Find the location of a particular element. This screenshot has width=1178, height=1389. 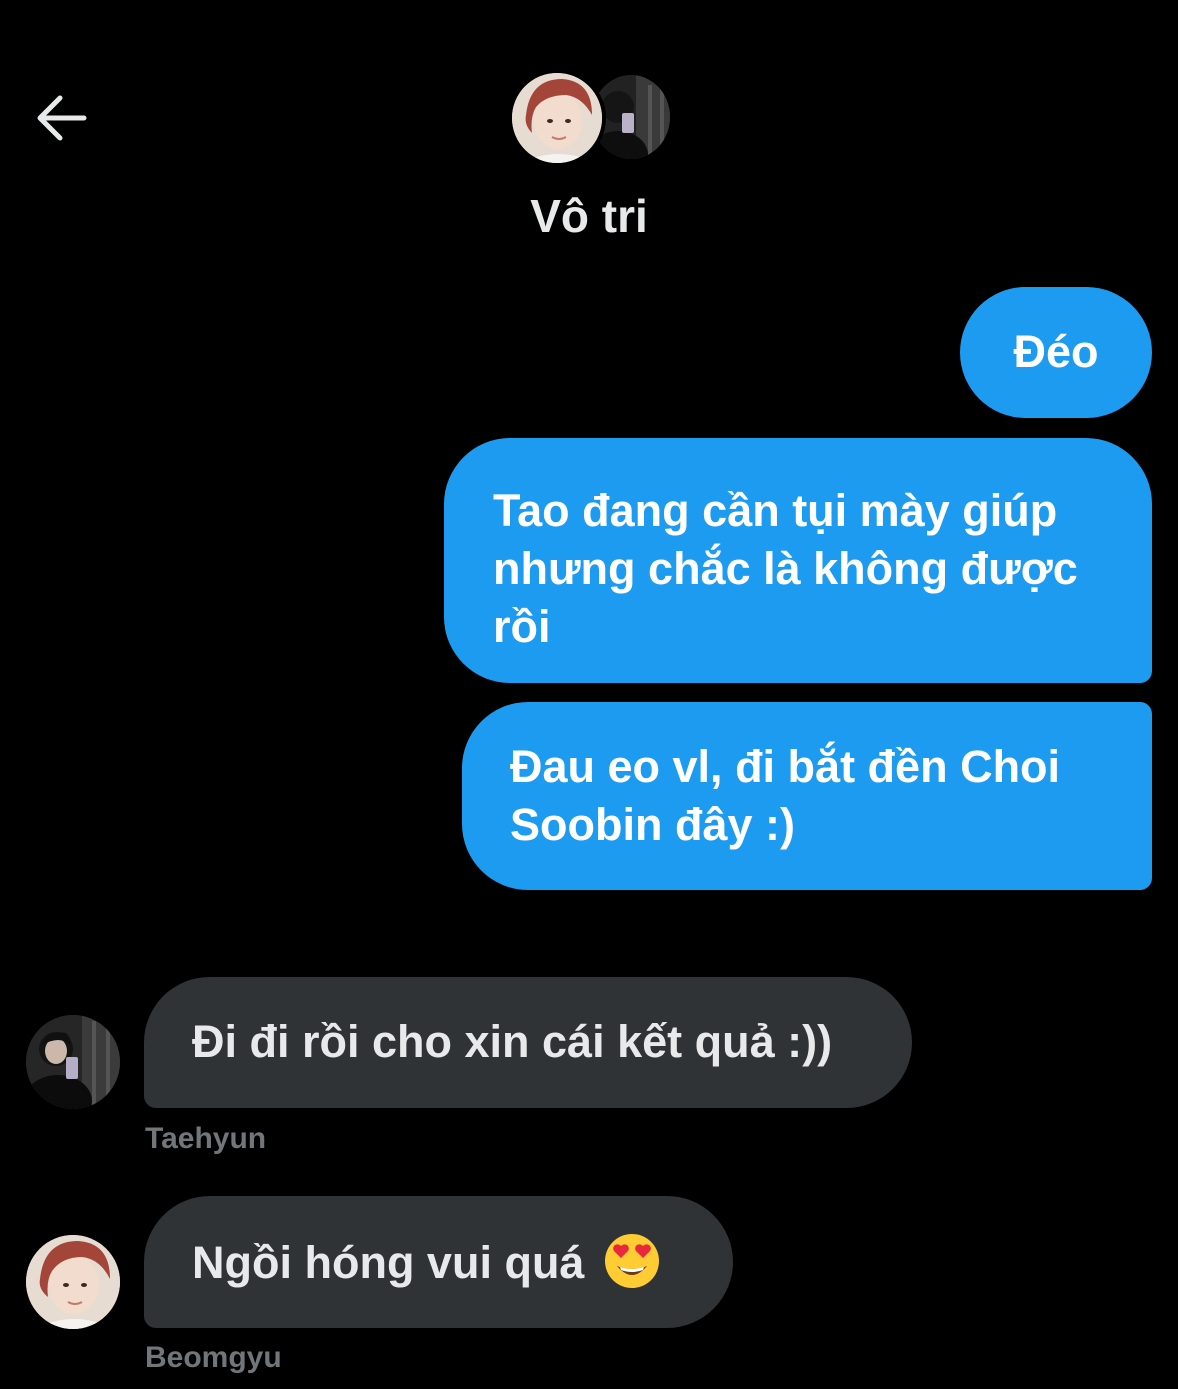

heart-eyes-emoji-icon is located at coordinates (631, 1261).